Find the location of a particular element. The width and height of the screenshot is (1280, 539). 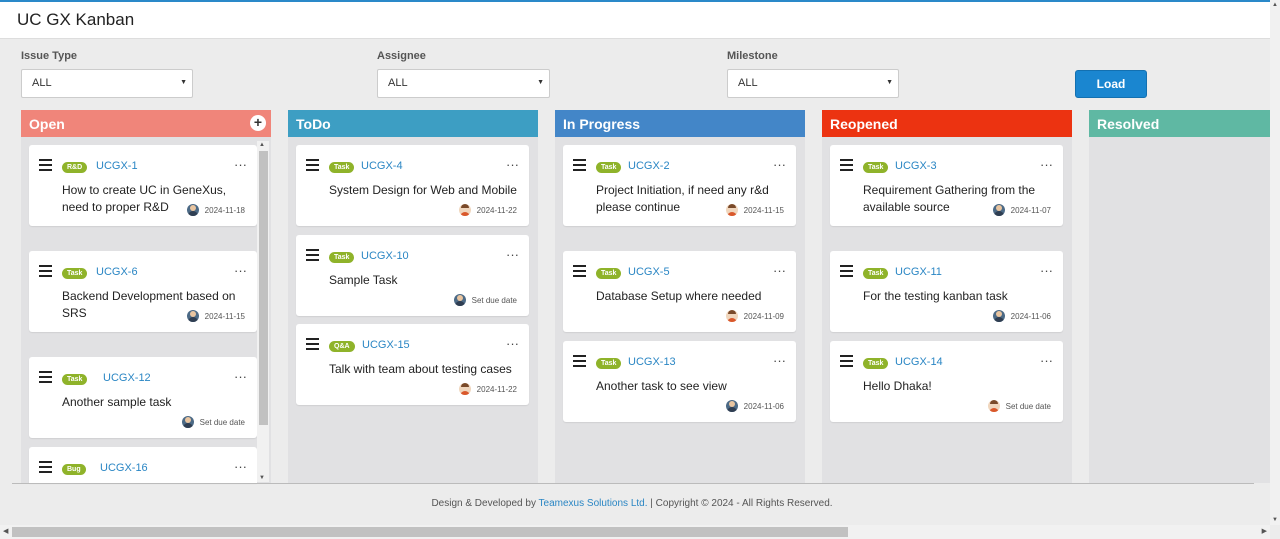

chevron-down-icon: ▼ is located at coordinates (889, 82).